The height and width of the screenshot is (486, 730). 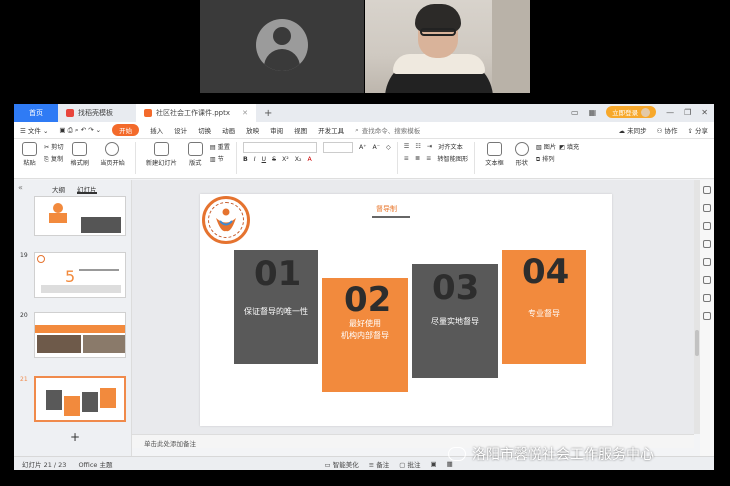 I want to click on subscript-icon: X₂, so click(x=298, y=159).